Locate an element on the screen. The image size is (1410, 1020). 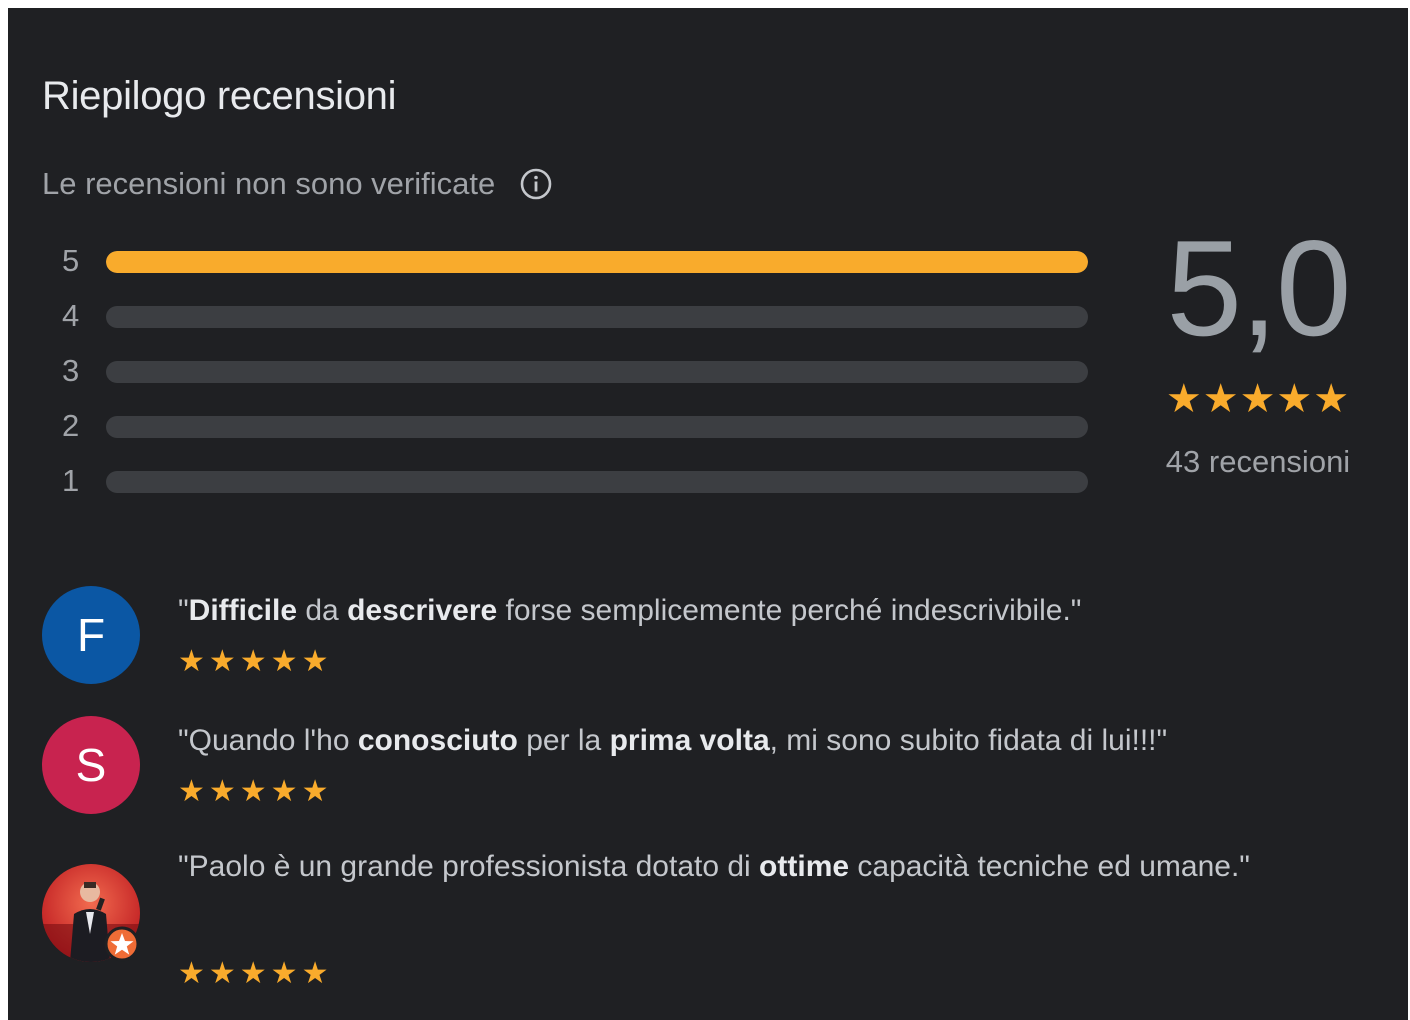
avatar is located at coordinates (91, 913).